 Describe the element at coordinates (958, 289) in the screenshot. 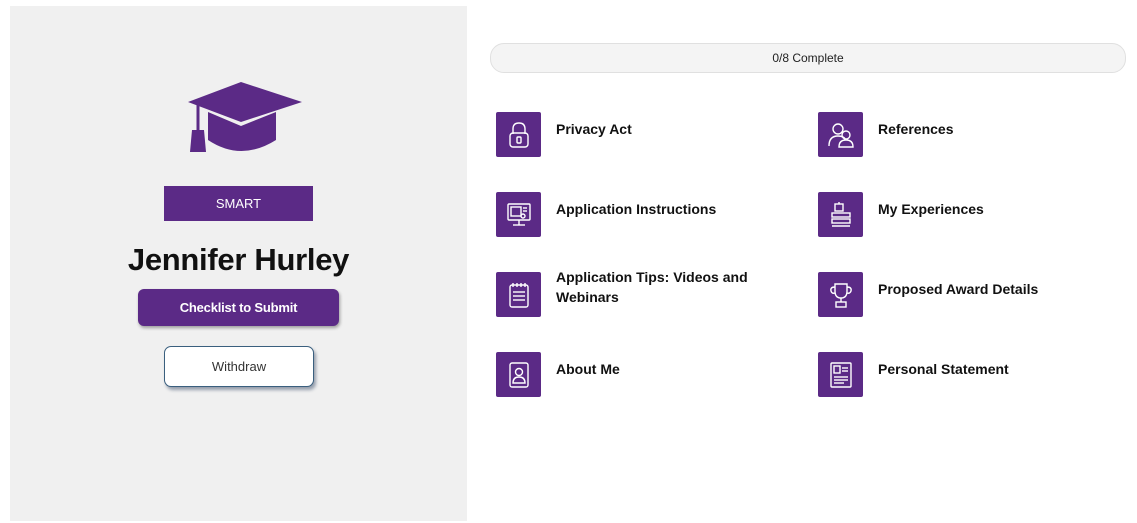

I see `task-label: Proposed Award Details` at that location.